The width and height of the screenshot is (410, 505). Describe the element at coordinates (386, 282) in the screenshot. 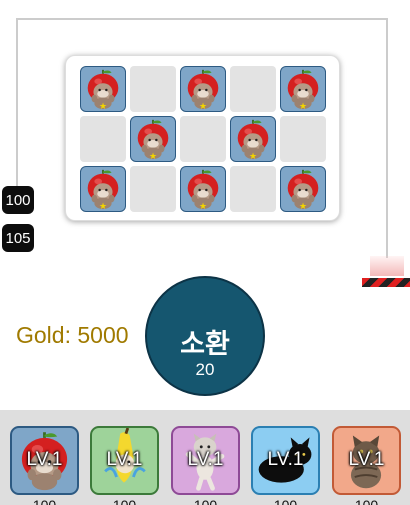

I see `enemy-spawn-stripe` at that location.